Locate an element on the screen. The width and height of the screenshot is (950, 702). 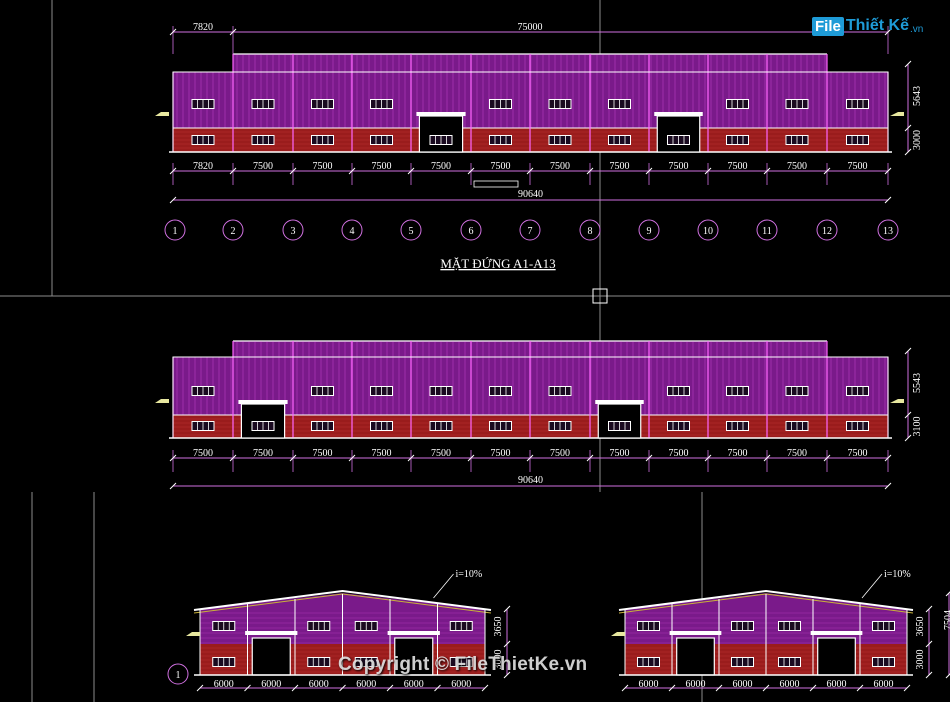
filethietke-logo: File Thiết Kế .vn is located at coordinates (867, 26).